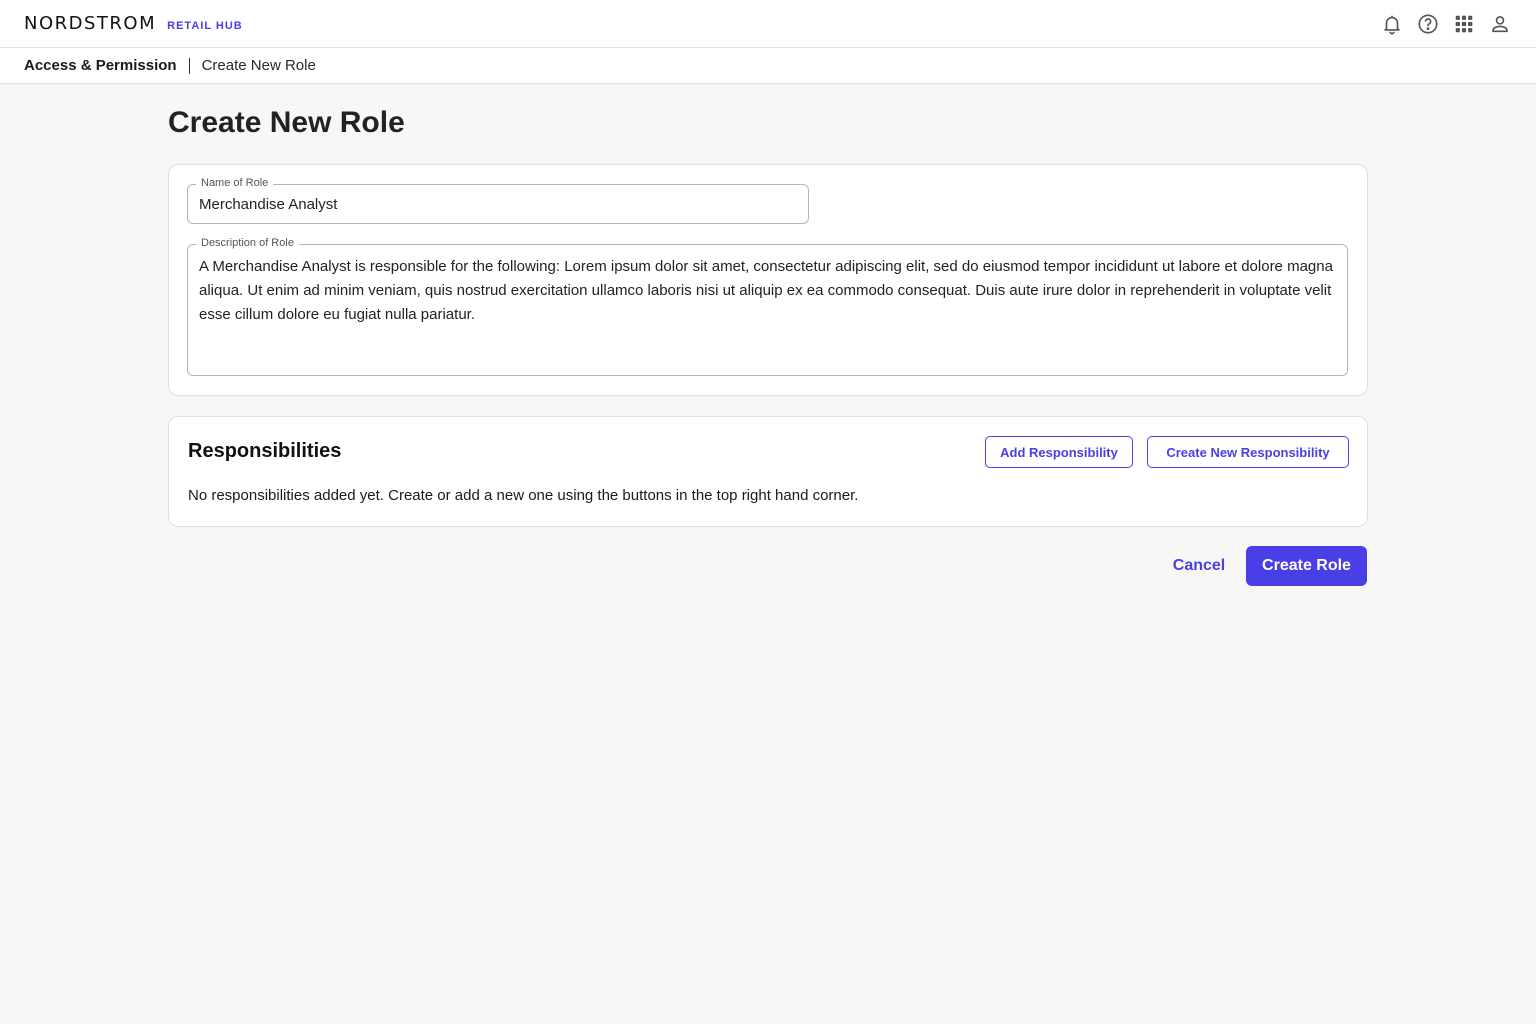 The width and height of the screenshot is (1536, 1024). What do you see at coordinates (189, 65) in the screenshot?
I see `breadcrumb-divider` at bounding box center [189, 65].